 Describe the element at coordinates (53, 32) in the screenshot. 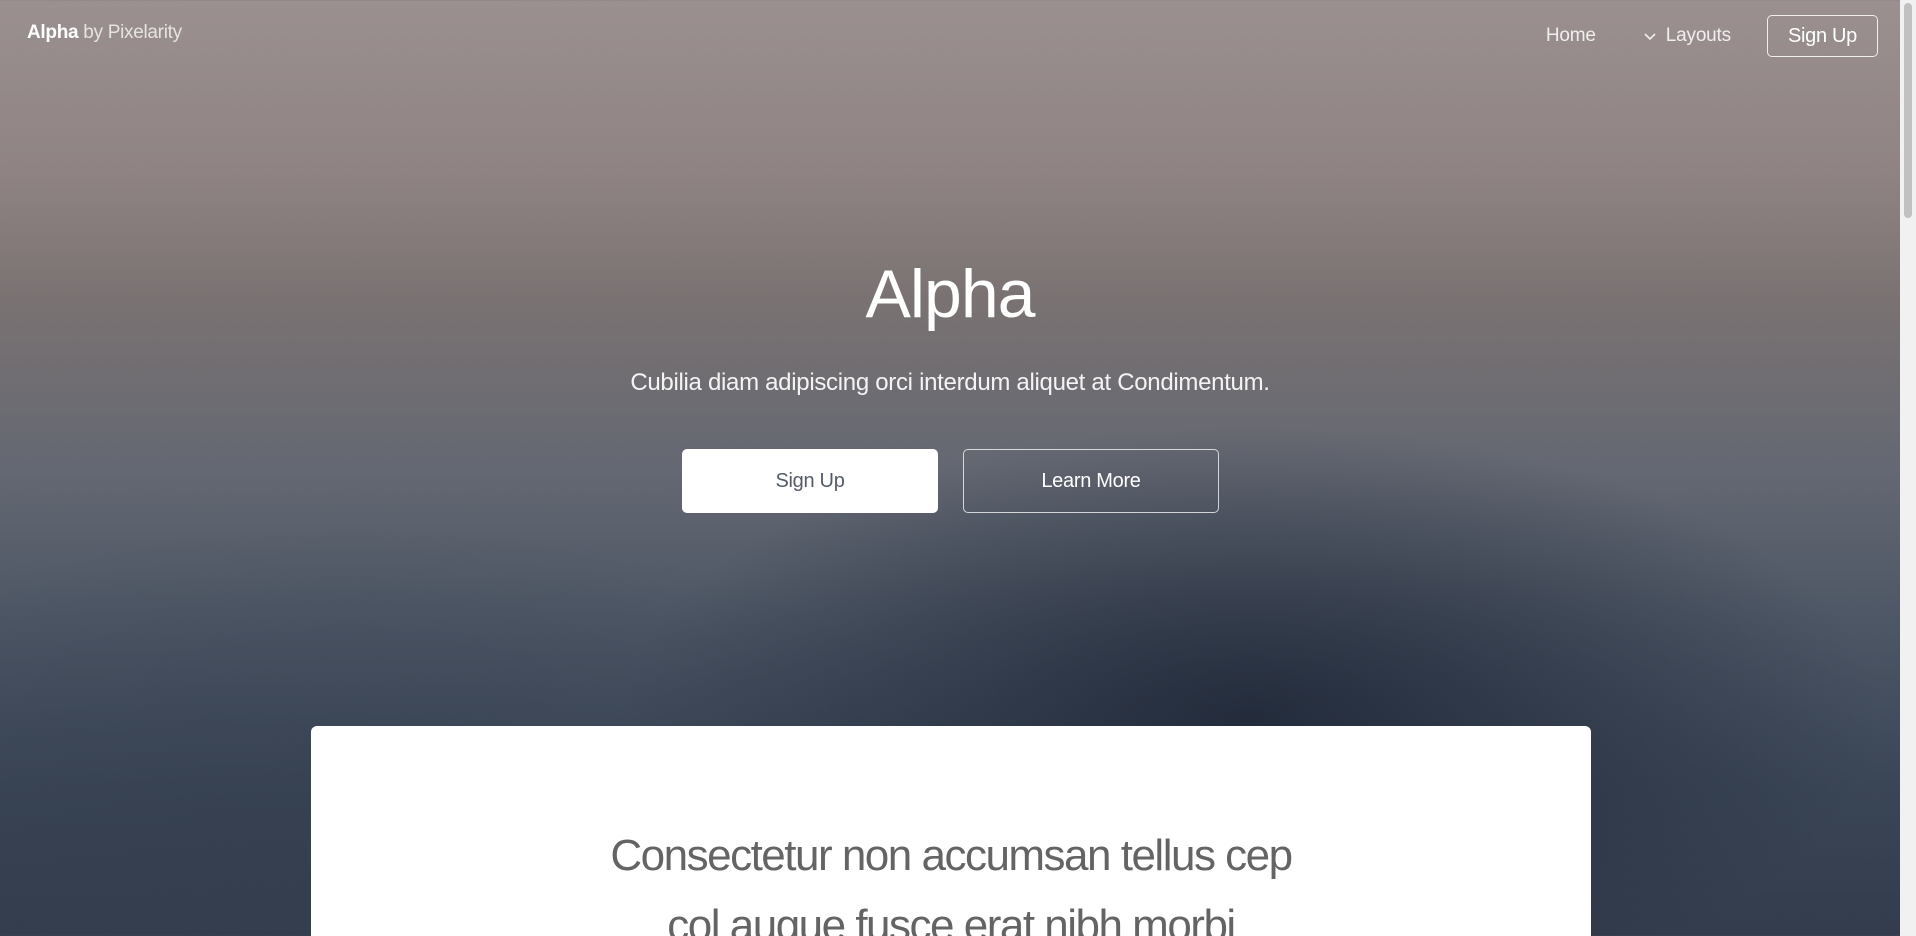

I see `brand-name: Alpha` at that location.